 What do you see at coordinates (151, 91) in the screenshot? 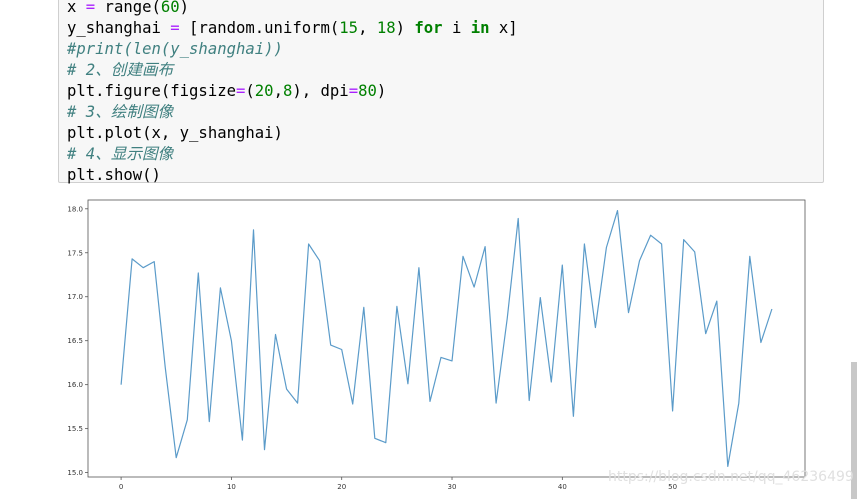
I see `code-token: plt.figure(figsize` at bounding box center [151, 91].